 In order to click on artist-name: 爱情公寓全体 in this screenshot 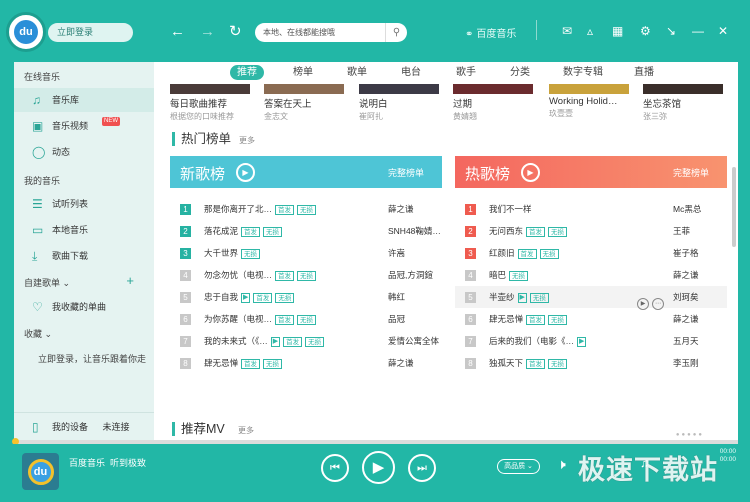, I will do `click(413, 341)`.